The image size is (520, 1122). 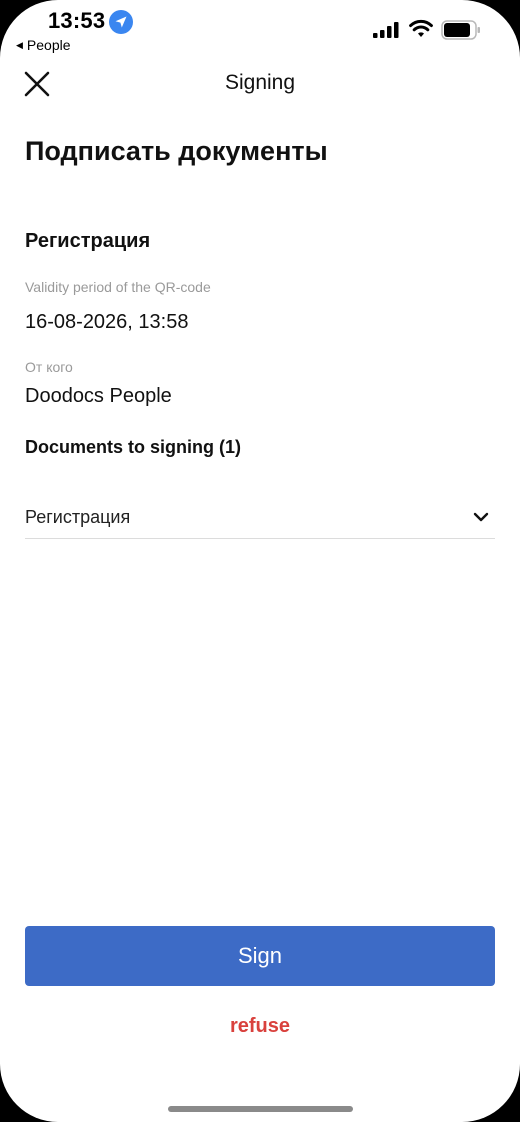 I want to click on document-name: Регистрация, so click(x=78, y=517).